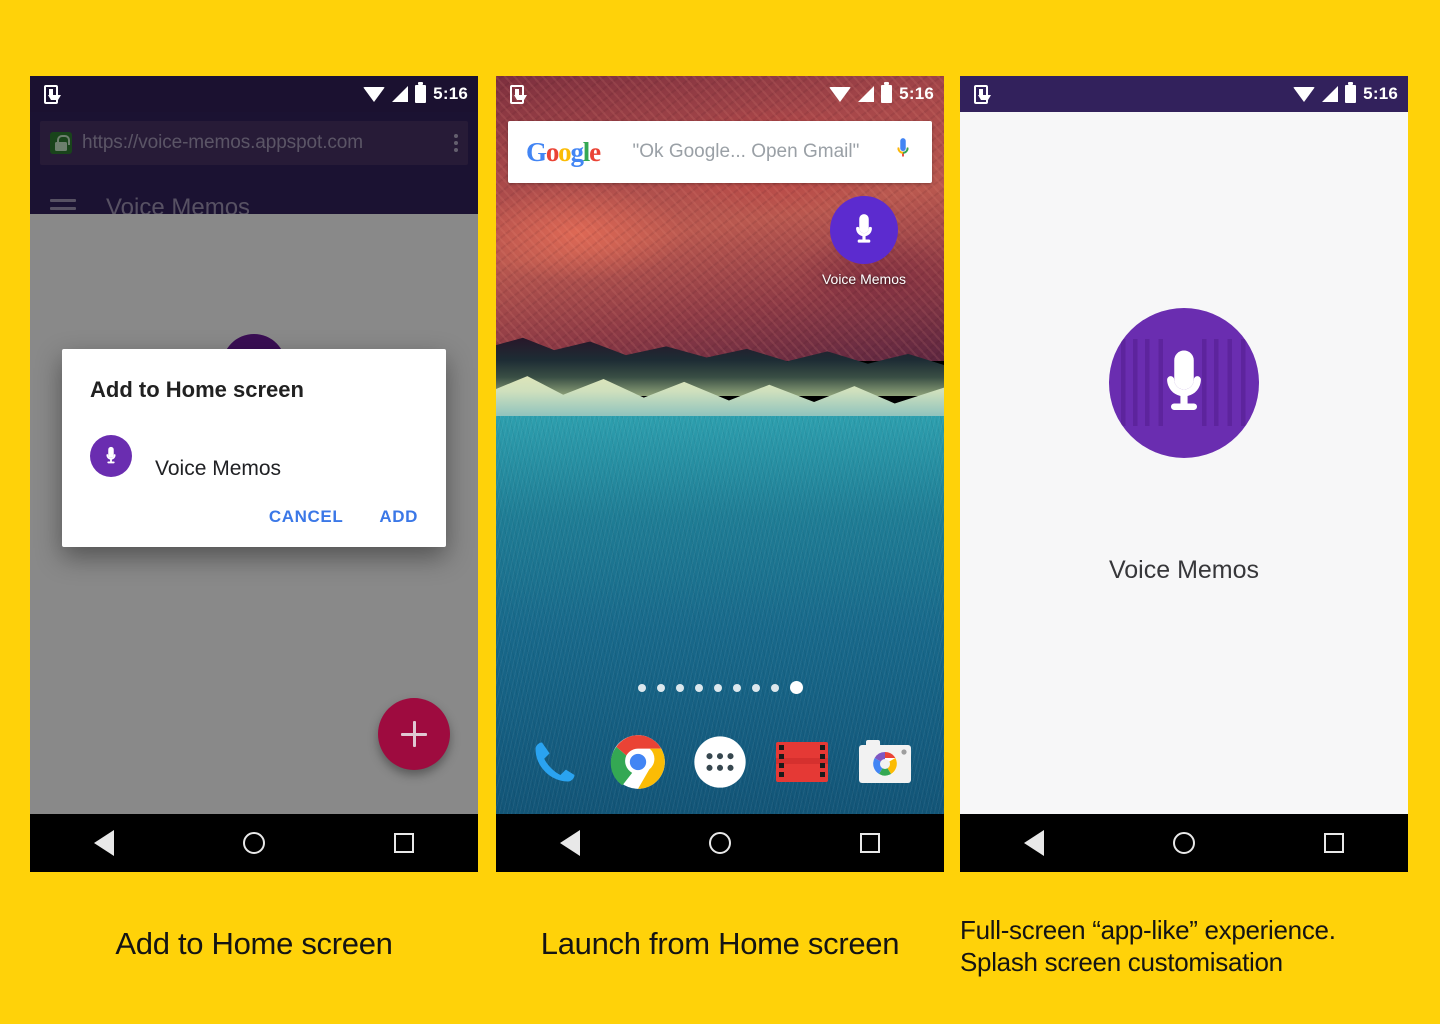  What do you see at coordinates (555, 762) in the screenshot?
I see `phone-app-icon` at bounding box center [555, 762].